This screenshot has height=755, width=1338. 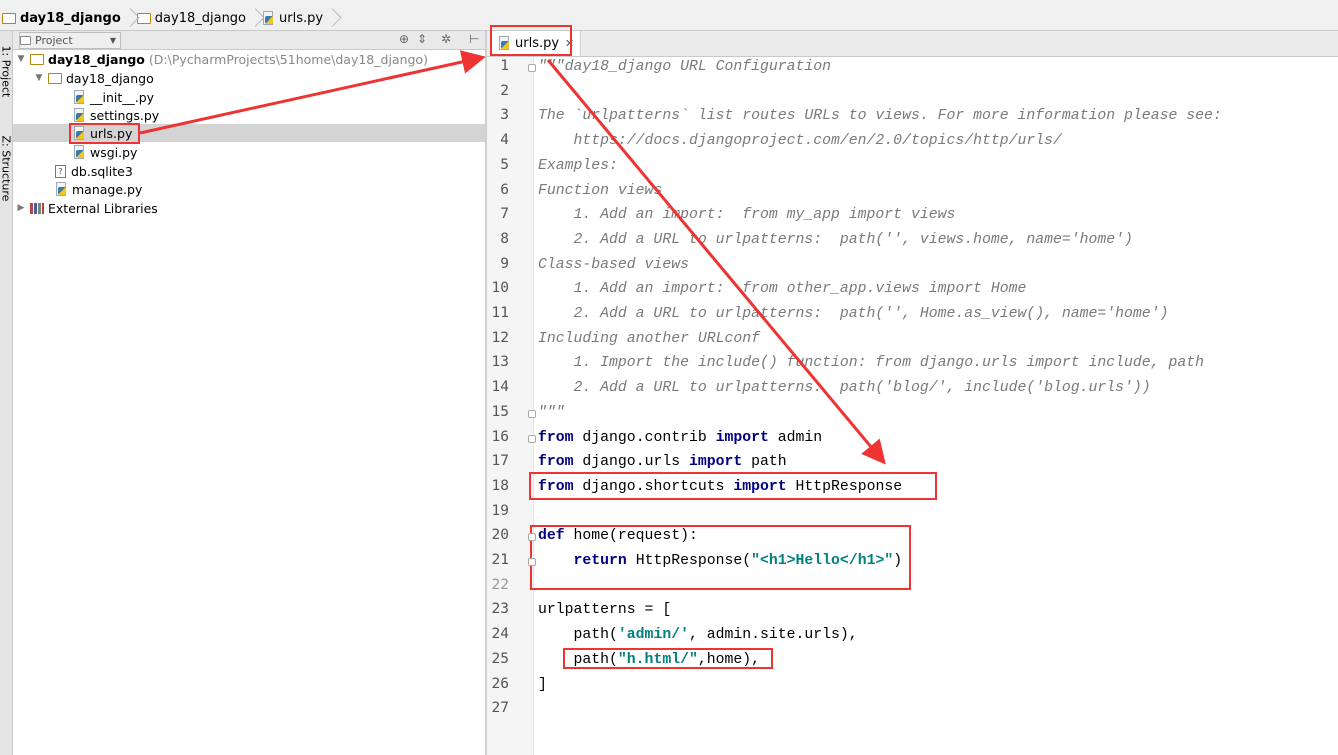 What do you see at coordinates (104, 133) in the screenshot?
I see `annotation-box-urls-file` at bounding box center [104, 133].